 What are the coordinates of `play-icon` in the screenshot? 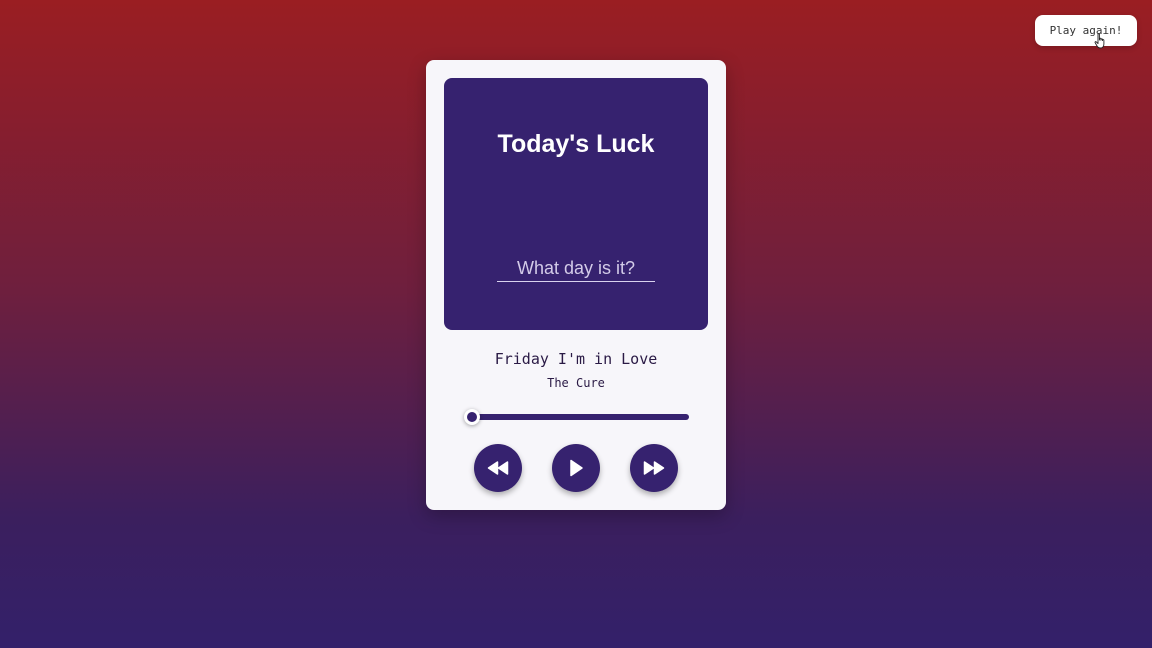 It's located at (576, 468).